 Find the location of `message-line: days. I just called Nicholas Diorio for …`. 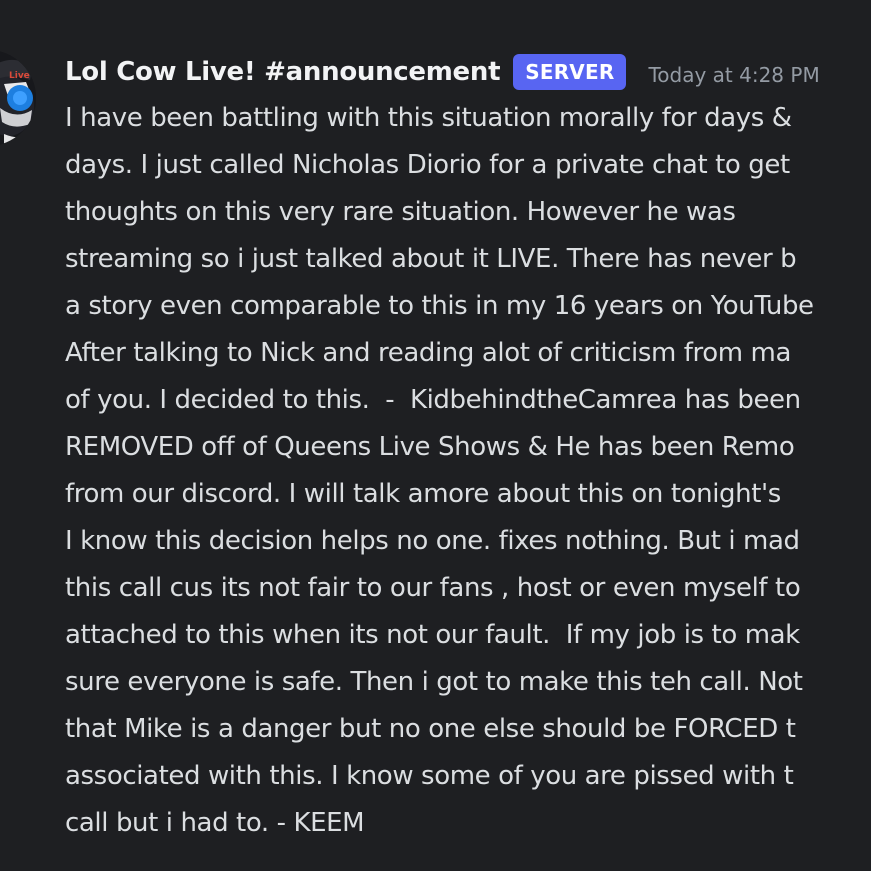

message-line: days. I just called Nicholas Diorio for … is located at coordinates (427, 165).